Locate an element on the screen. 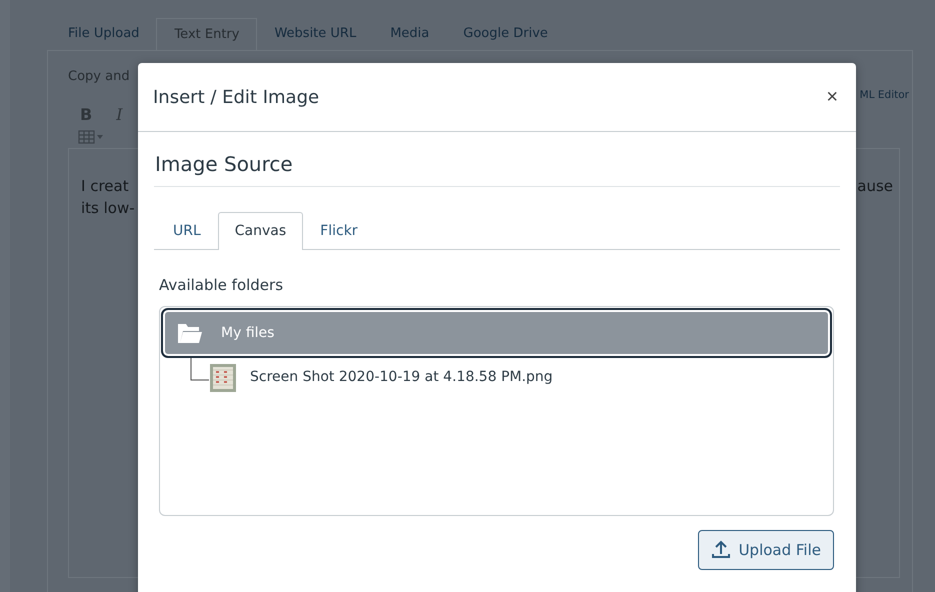  folder-icon is located at coordinates (190, 333).